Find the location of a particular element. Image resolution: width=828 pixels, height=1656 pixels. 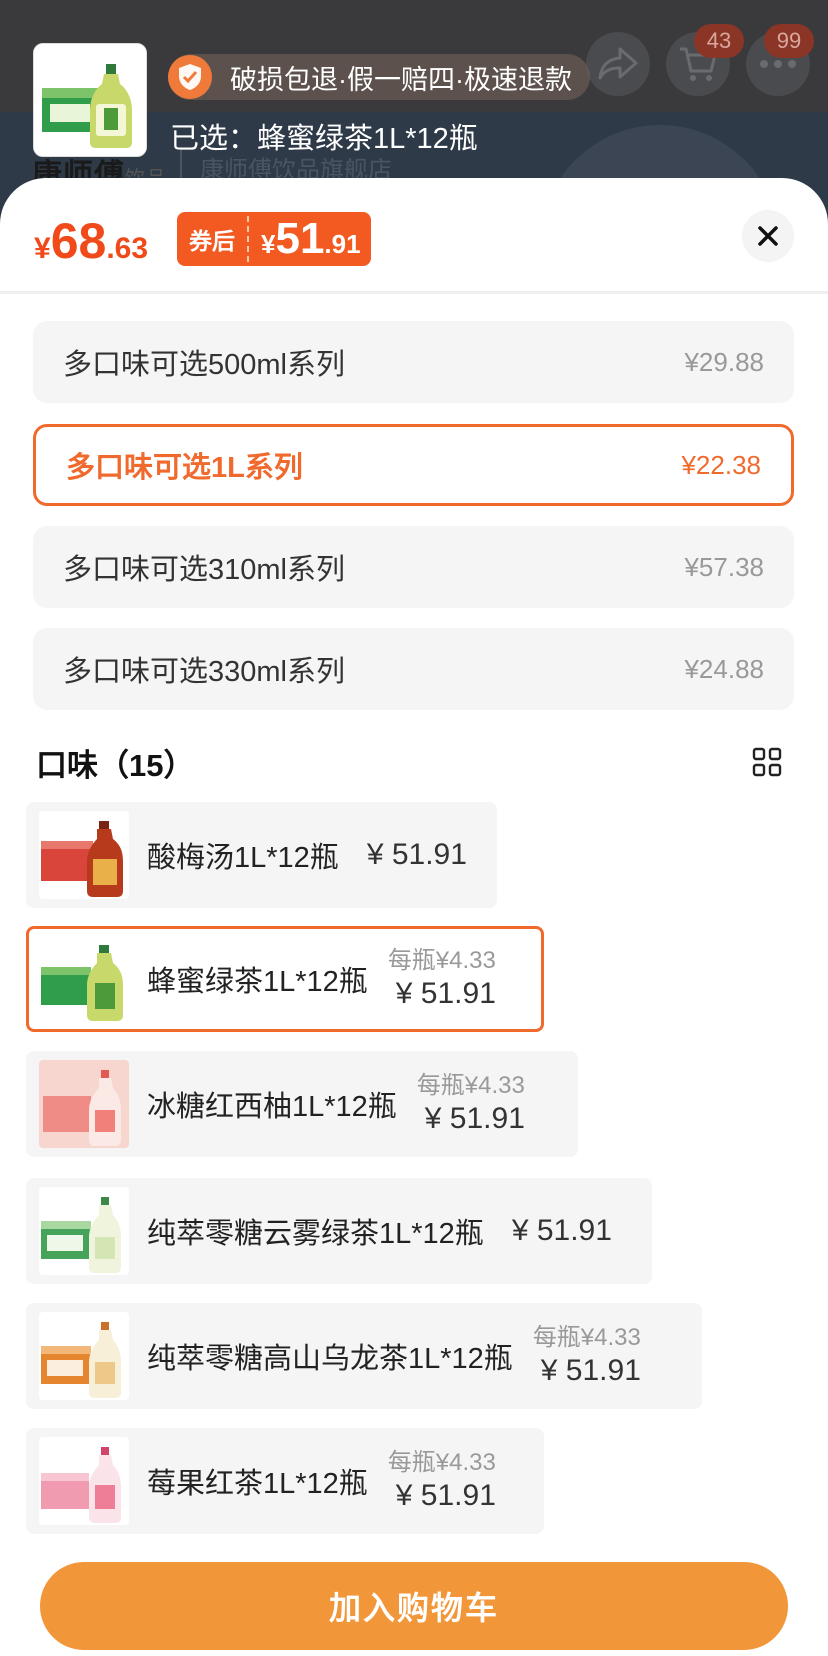

share-icon is located at coordinates (618, 63).